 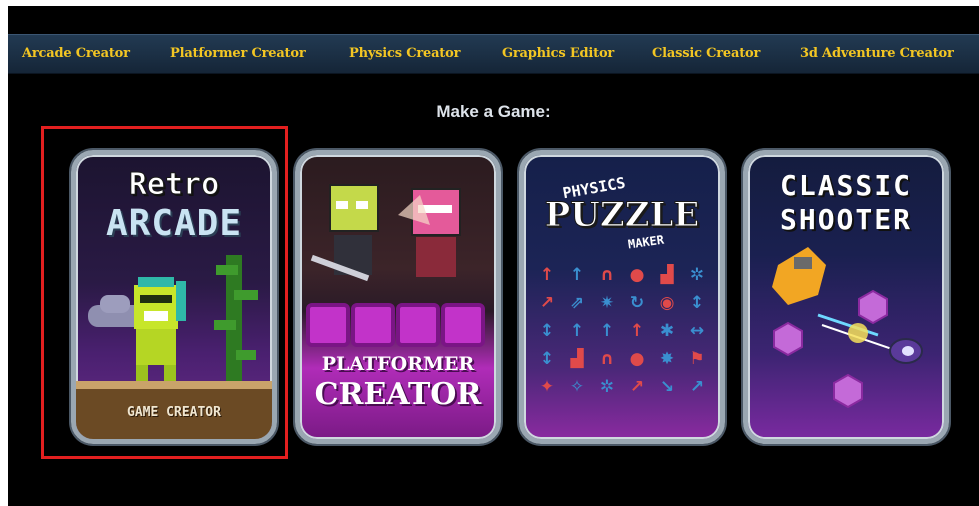 What do you see at coordinates (706, 54) in the screenshot?
I see `nav-classic-creator: Classic Creator` at bounding box center [706, 54].